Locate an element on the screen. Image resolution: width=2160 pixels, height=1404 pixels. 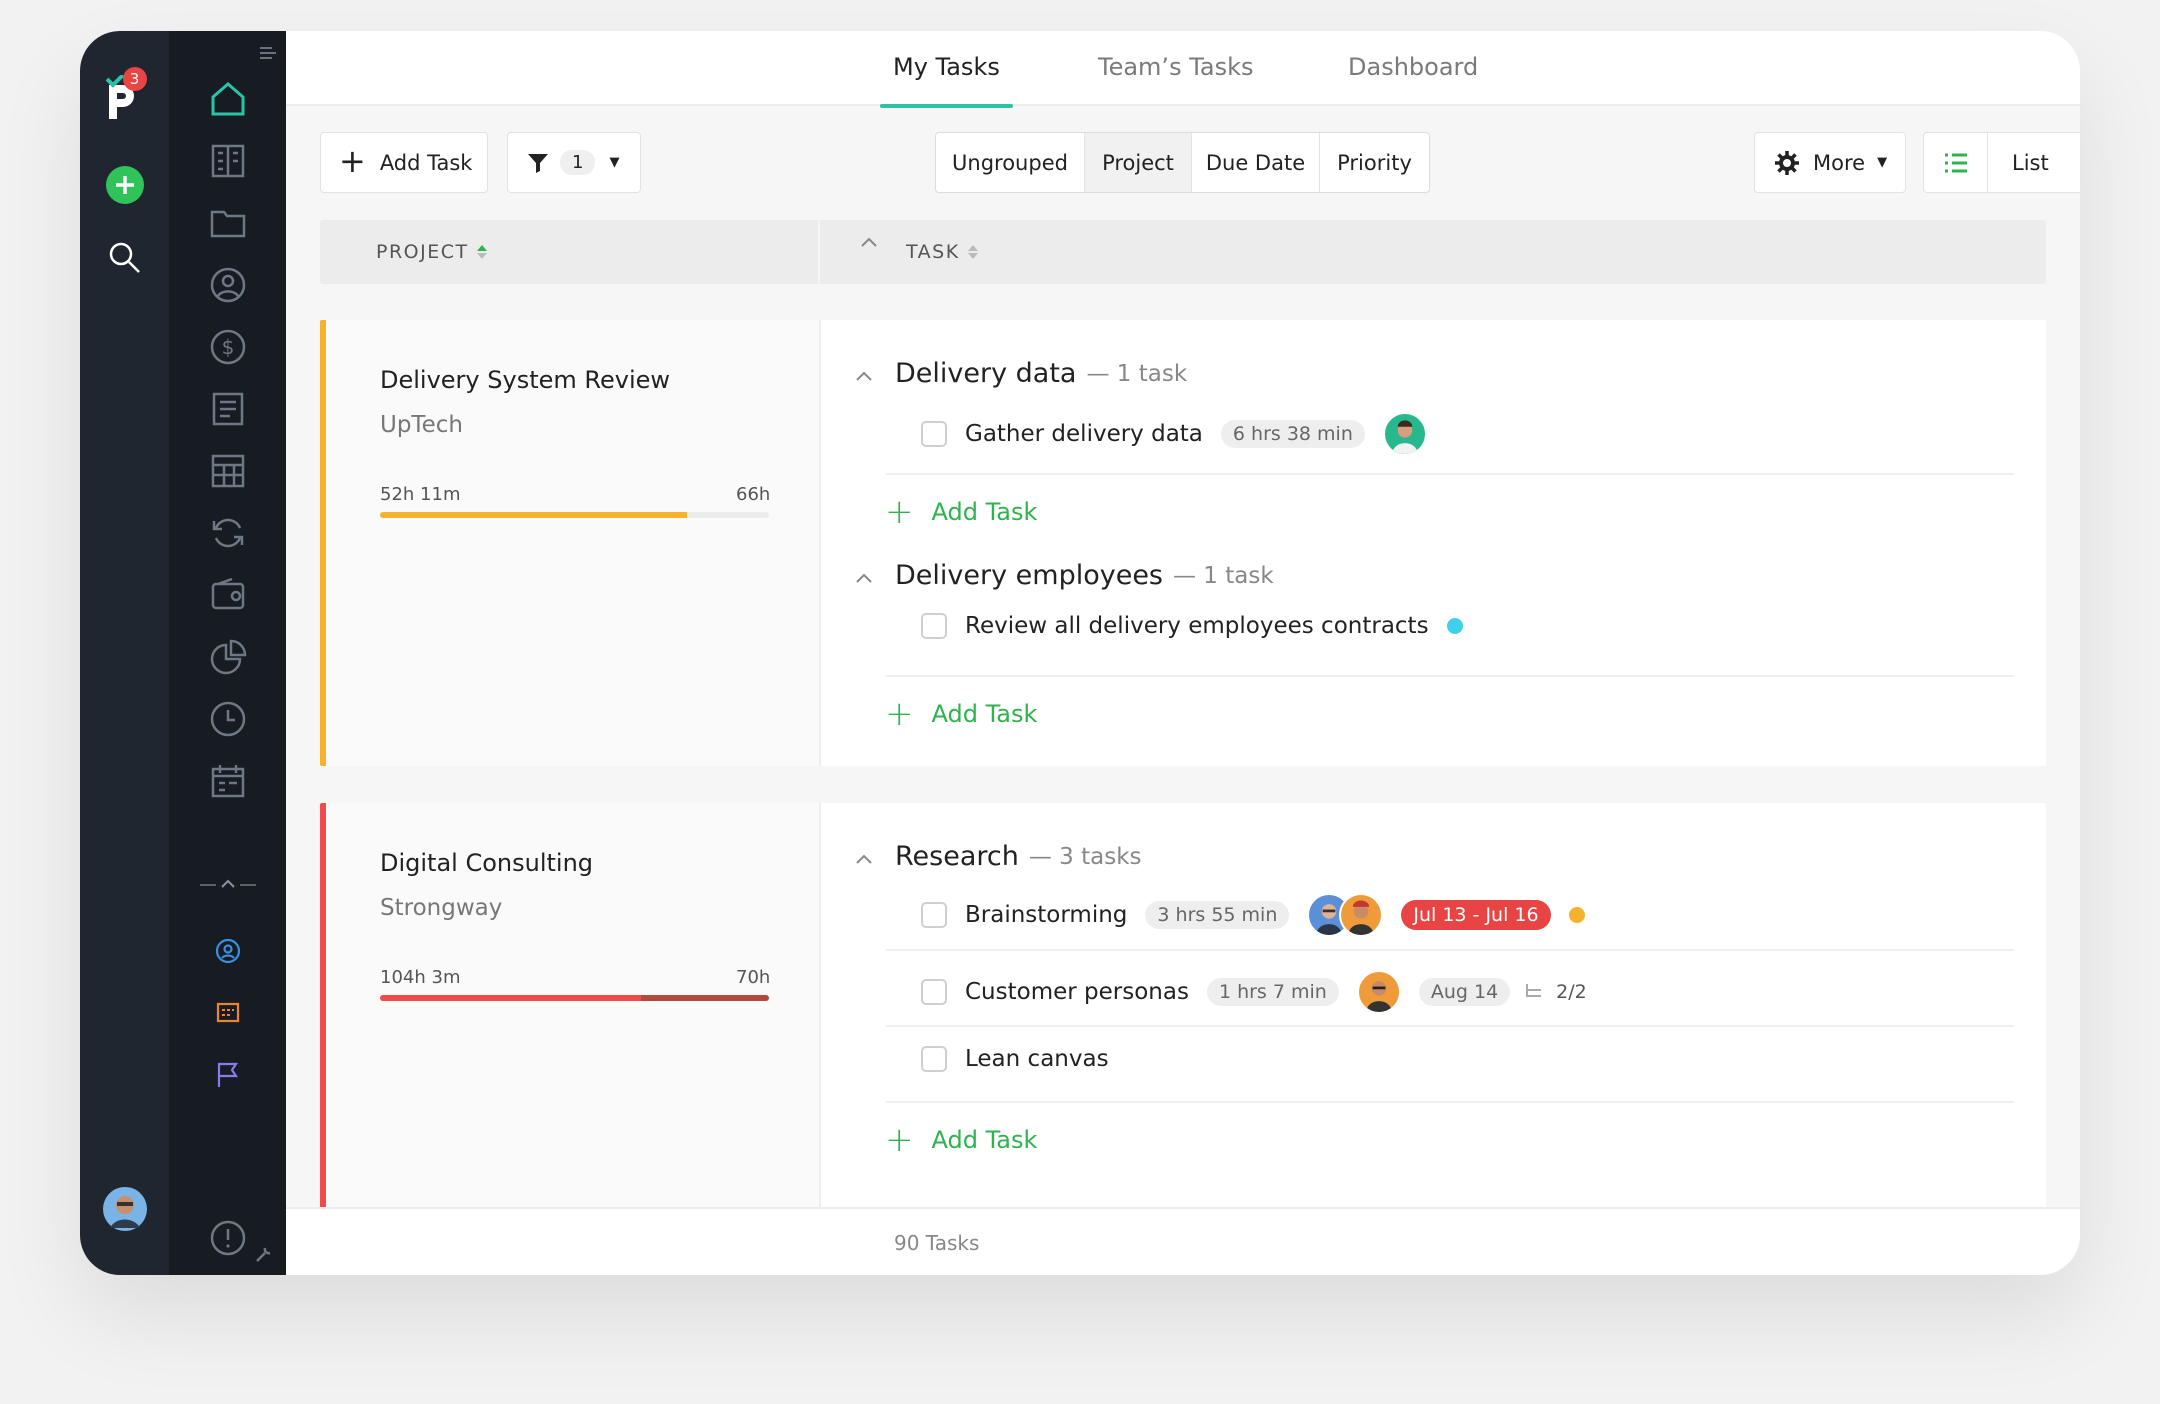
task-group-header: Research — 3 tasks is located at coordinates (998, 856).